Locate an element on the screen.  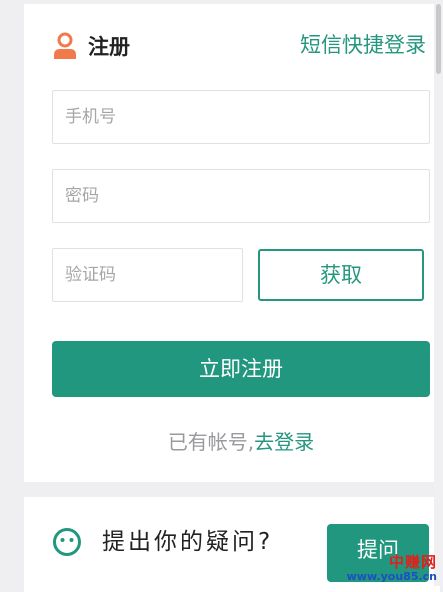
verification-code-input is located at coordinates (147, 275).